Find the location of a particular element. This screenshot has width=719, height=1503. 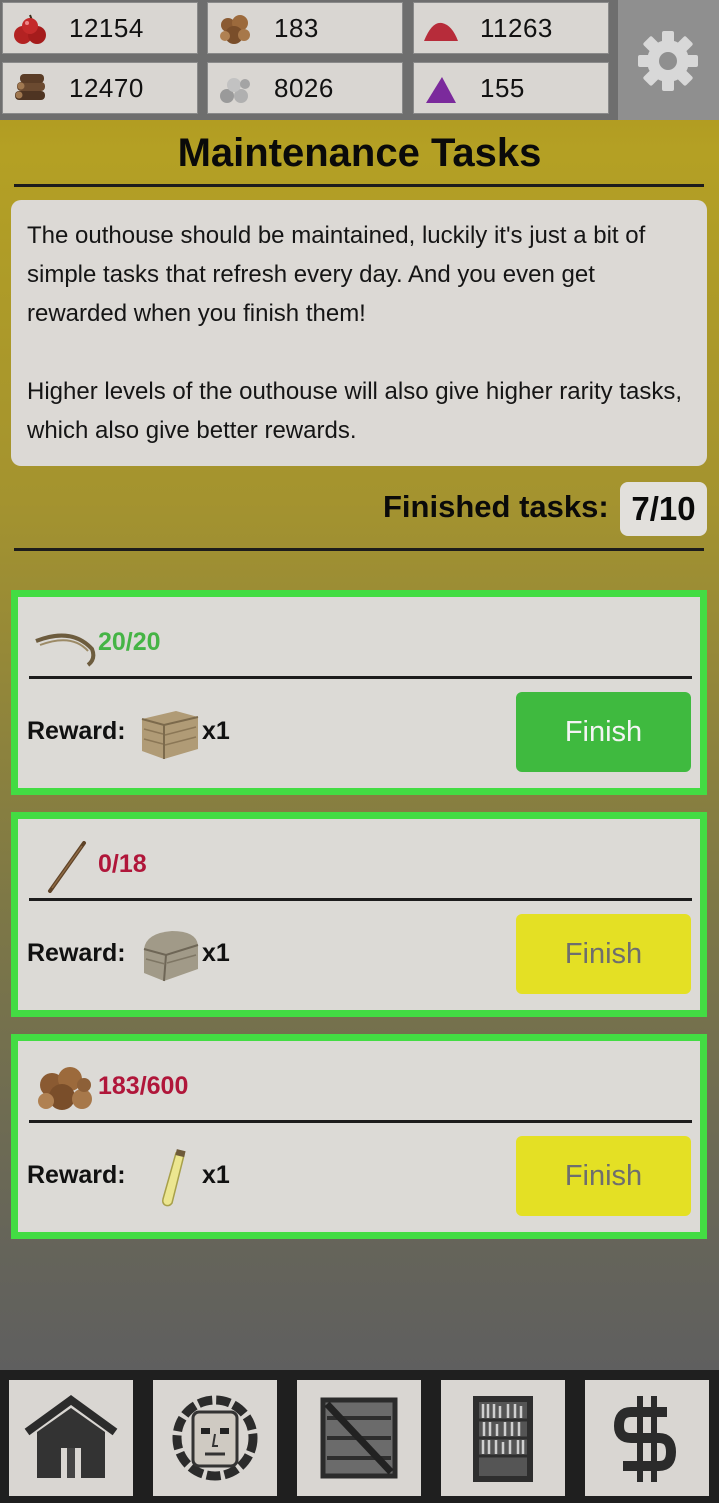

berries-icon is located at coordinates (30, 29).